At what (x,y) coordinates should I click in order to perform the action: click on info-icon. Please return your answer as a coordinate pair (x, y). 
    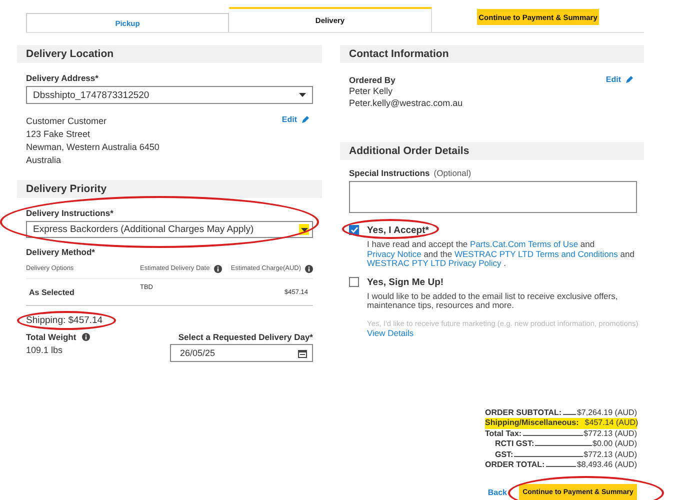
    Looking at the image, I should click on (86, 337).